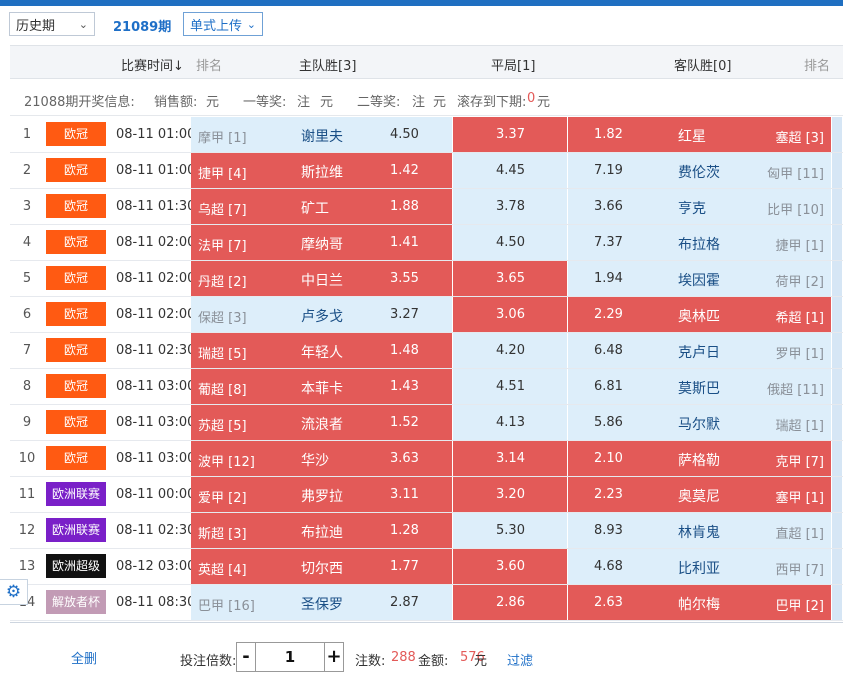 This screenshot has width=843, height=676. What do you see at coordinates (510, 242) in the screenshot?
I see `draw-option: 4.50` at bounding box center [510, 242].